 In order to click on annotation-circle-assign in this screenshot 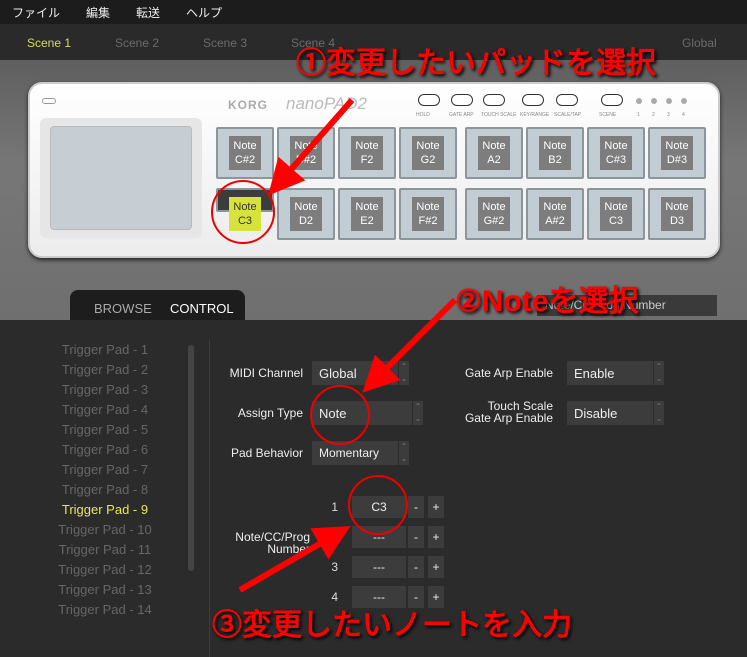, I will do `click(340, 415)`.